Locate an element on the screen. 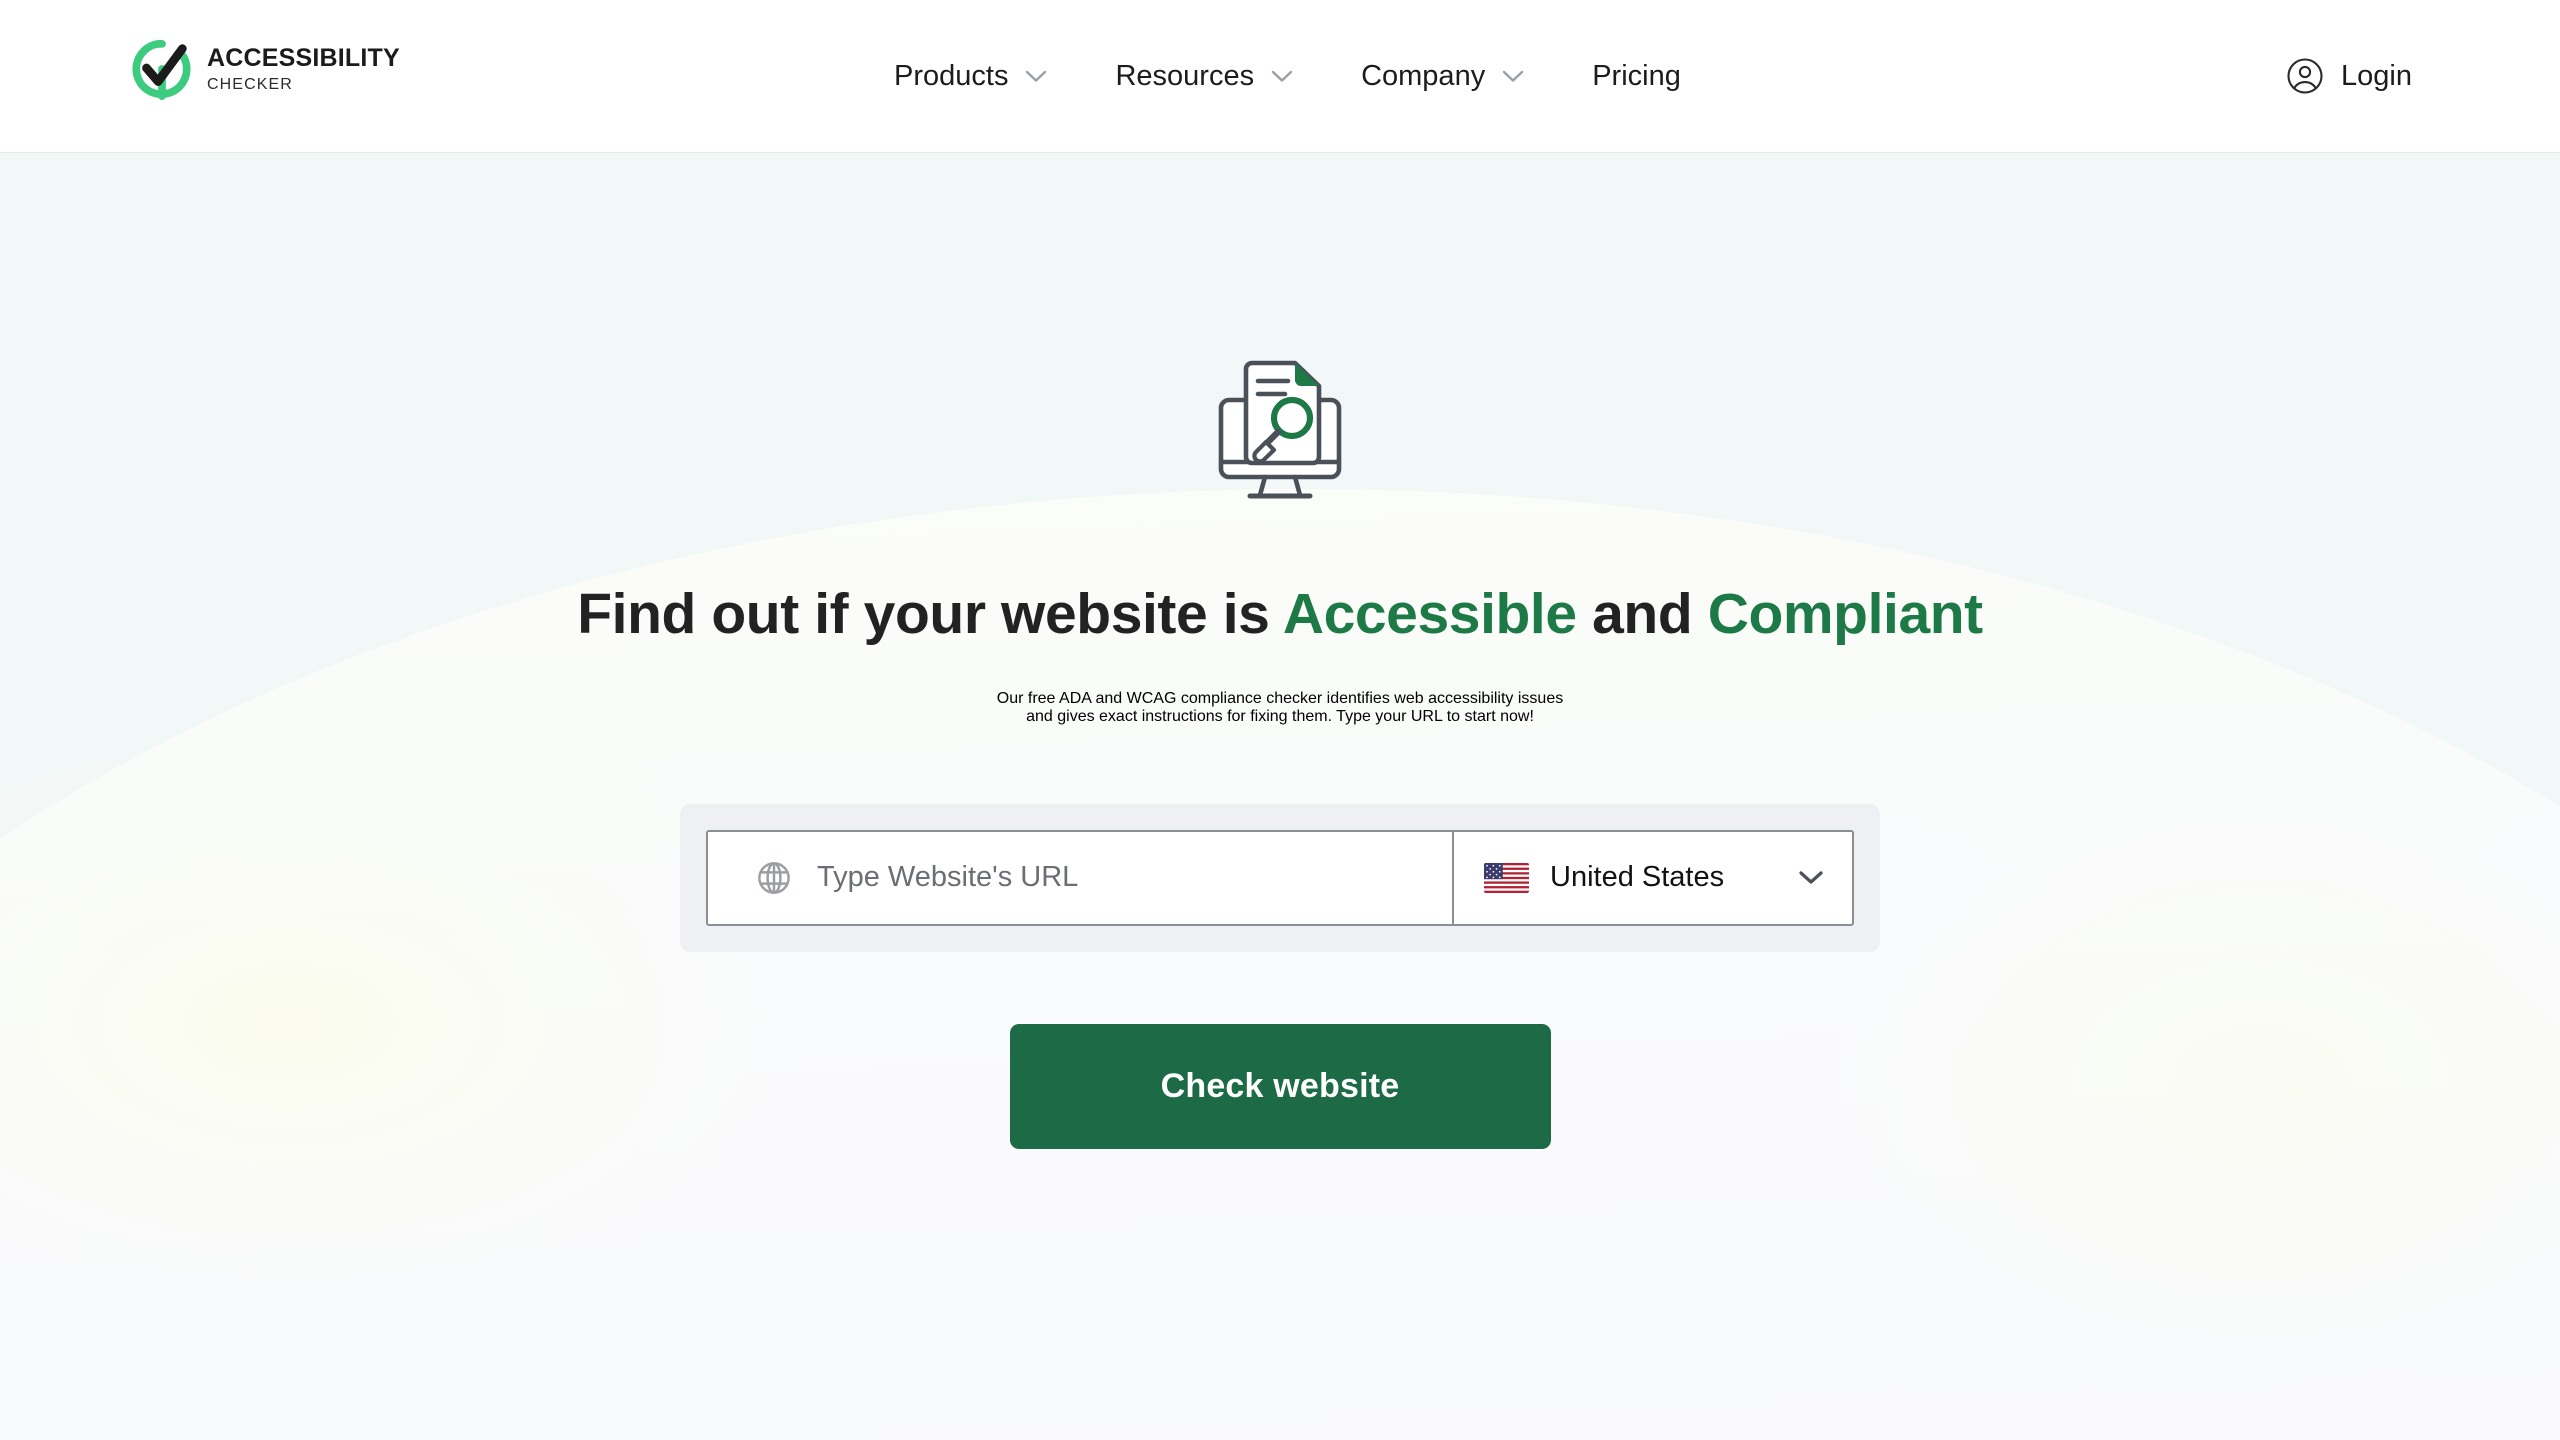 This screenshot has width=2560, height=1440. nav-item-pricing: Pricing is located at coordinates (1636, 76).